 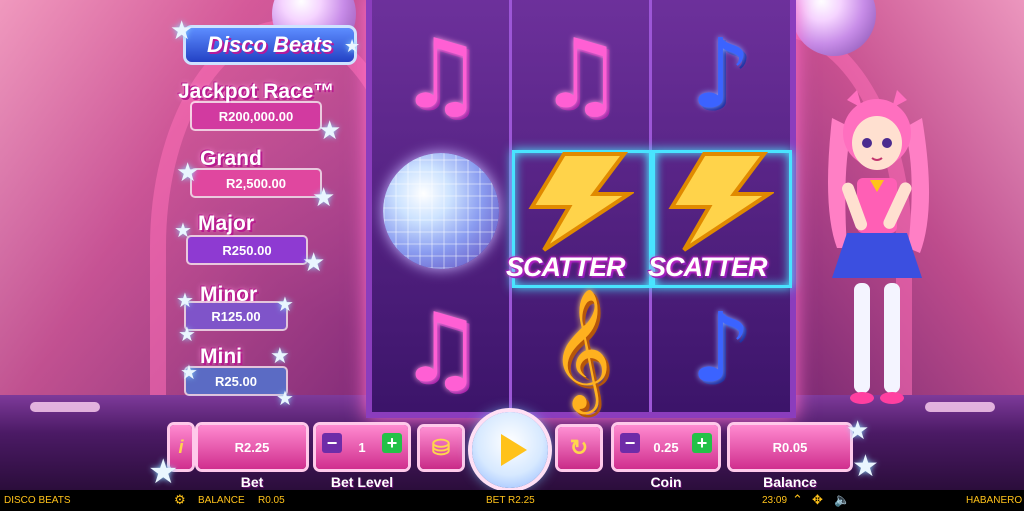 I want to click on symbol-disco-ball, so click(x=441, y=210).